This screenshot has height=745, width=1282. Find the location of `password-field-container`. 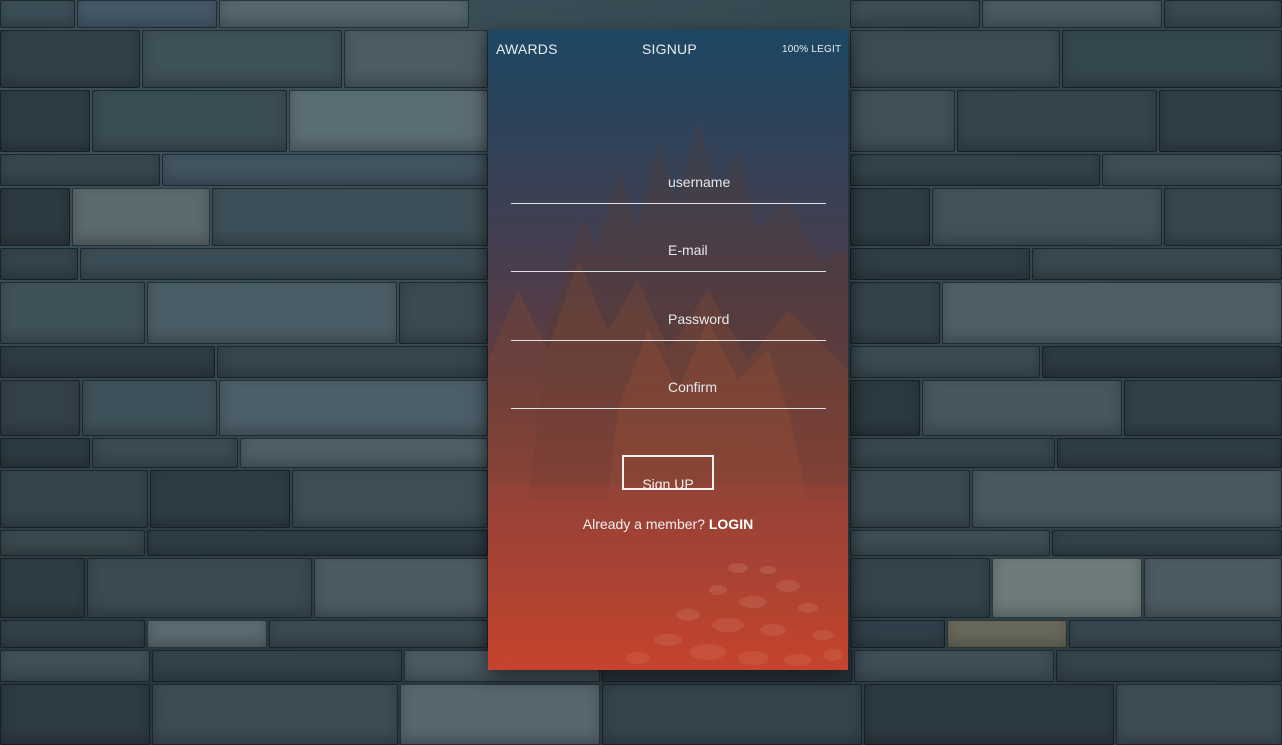

password-field-container is located at coordinates (668, 320).